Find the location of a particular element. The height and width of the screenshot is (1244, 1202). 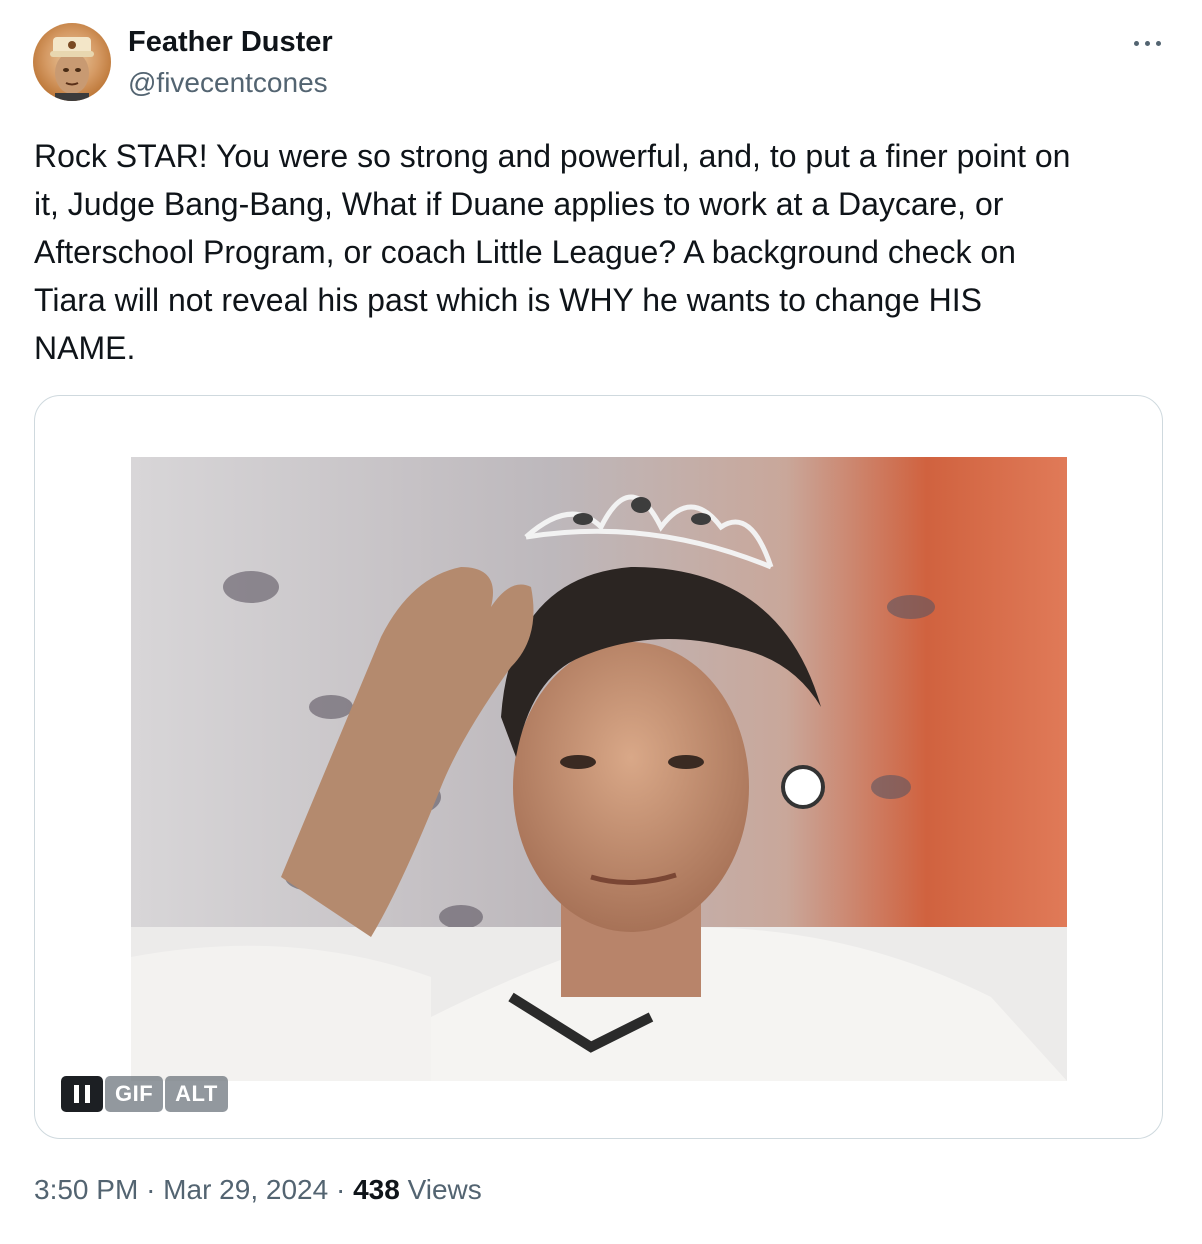

more-options-button is located at coordinates (1147, 43).